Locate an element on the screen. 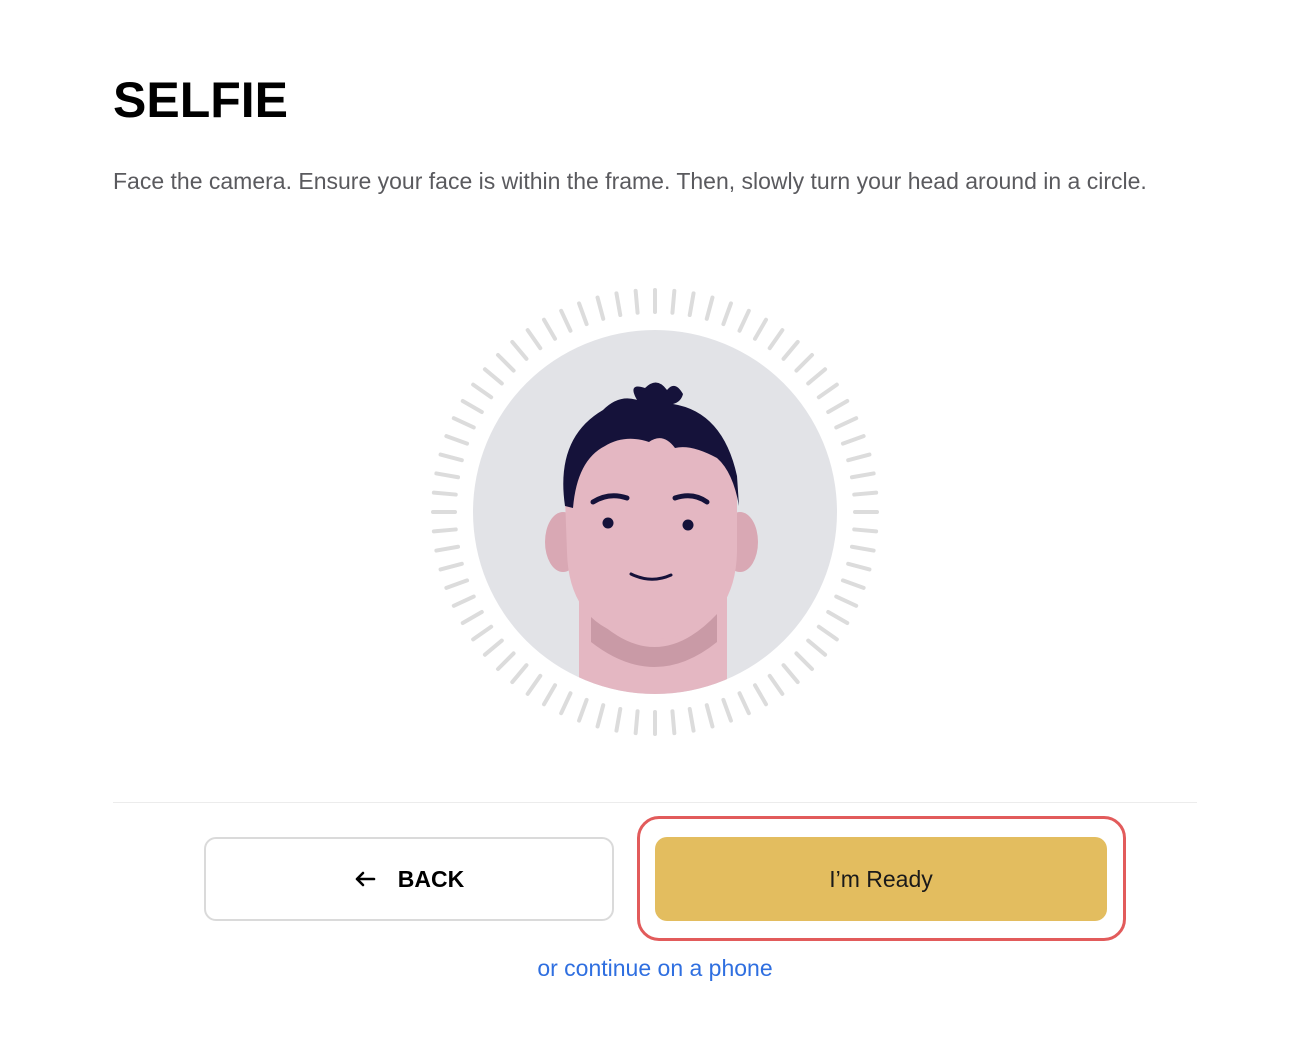 Image resolution: width=1310 pixels, height=1062 pixels. ready-button: I’m Ready is located at coordinates (881, 879).